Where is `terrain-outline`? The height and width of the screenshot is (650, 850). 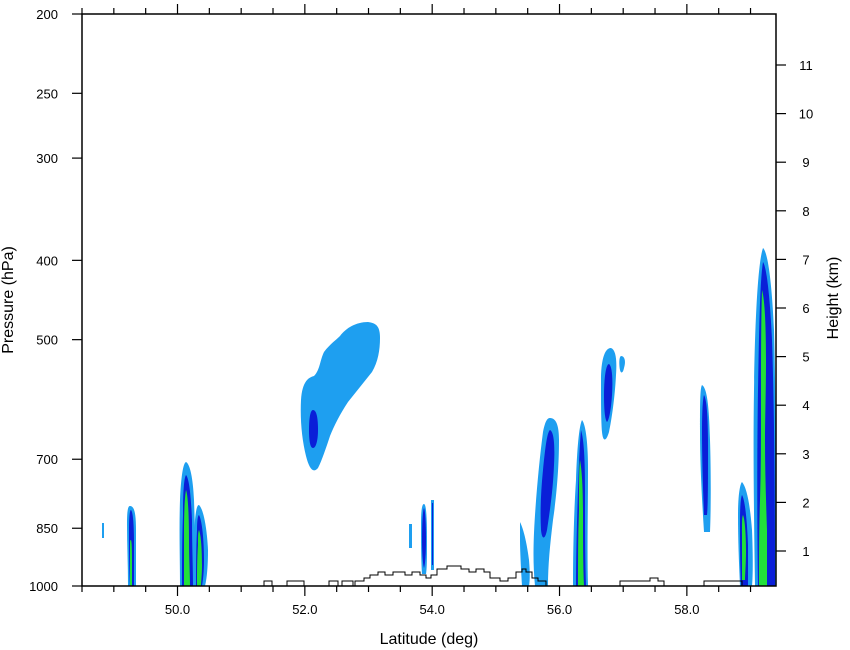 terrain-outline is located at coordinates (519, 575).